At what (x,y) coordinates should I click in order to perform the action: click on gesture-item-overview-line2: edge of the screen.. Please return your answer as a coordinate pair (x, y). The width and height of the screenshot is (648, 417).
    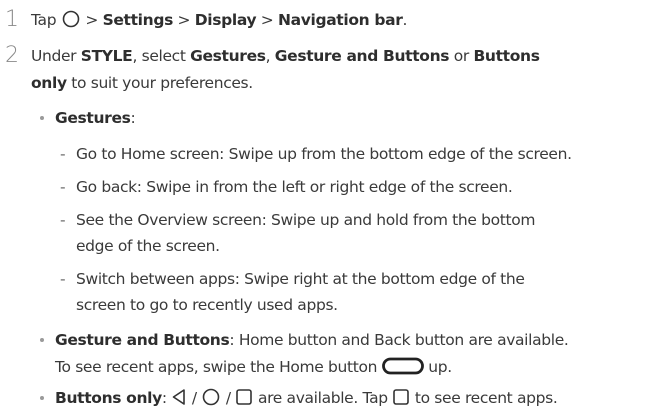
    Looking at the image, I should click on (148, 246).